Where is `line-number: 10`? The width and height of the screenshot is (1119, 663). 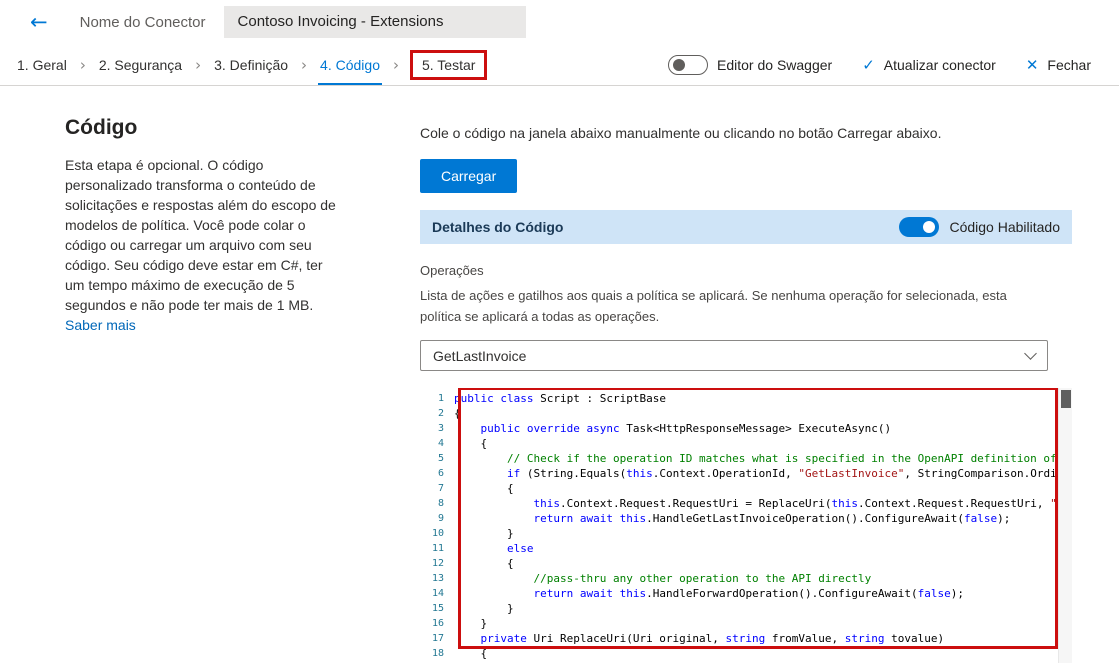 line-number: 10 is located at coordinates (437, 533).